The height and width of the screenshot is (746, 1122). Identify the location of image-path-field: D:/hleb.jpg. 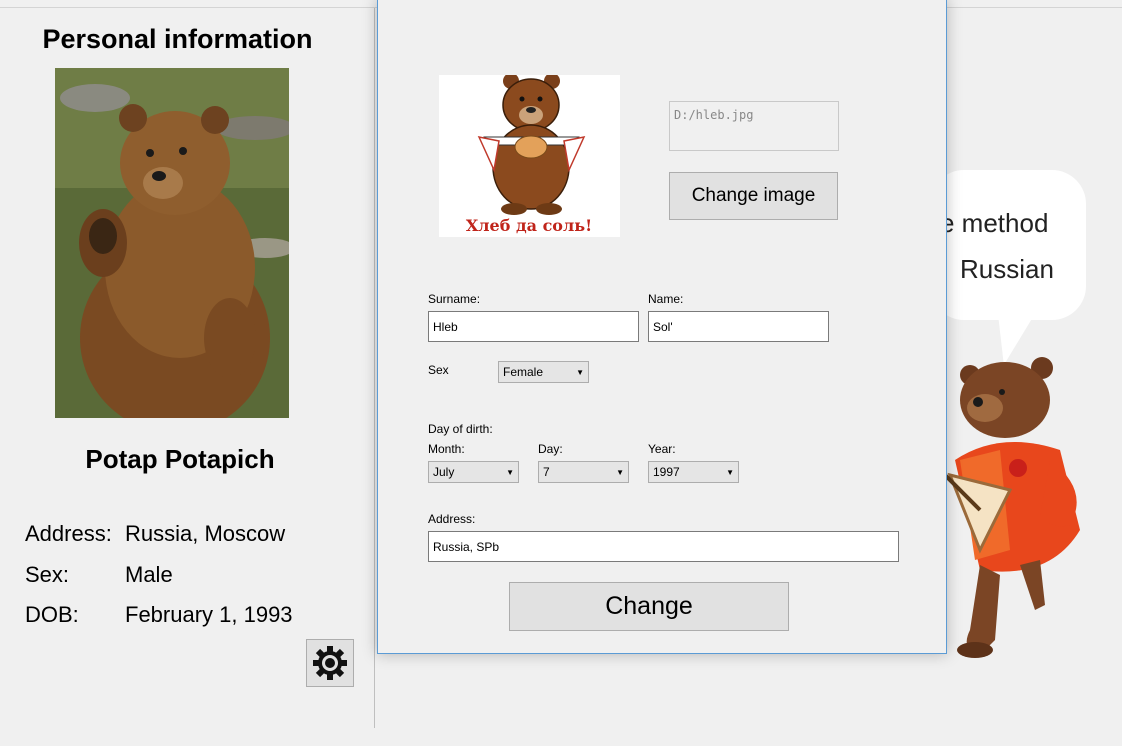
(754, 126).